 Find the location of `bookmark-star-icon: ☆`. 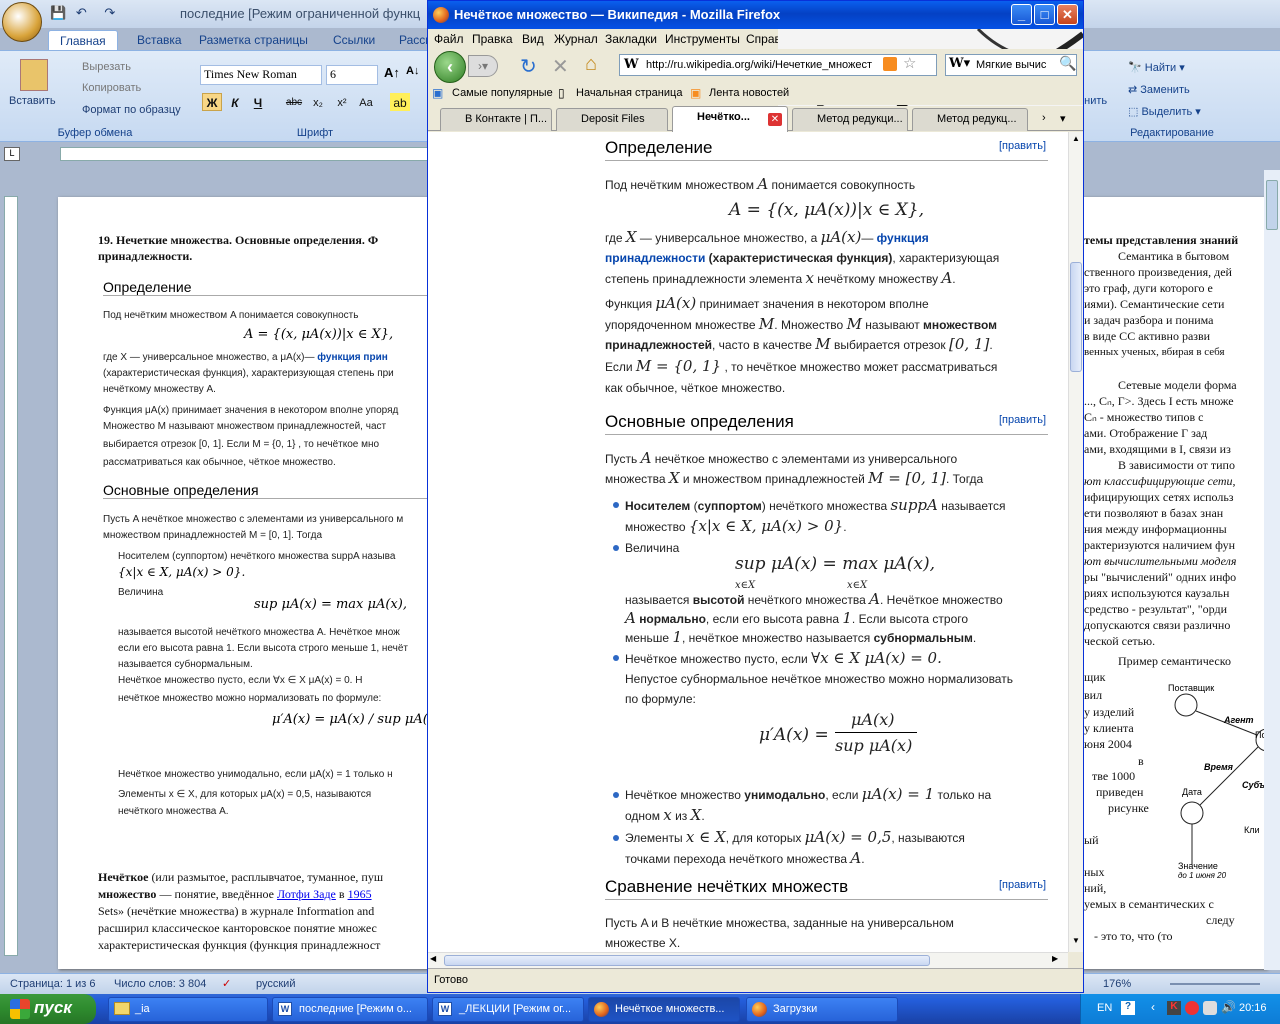

bookmark-star-icon: ☆ is located at coordinates (909, 63).